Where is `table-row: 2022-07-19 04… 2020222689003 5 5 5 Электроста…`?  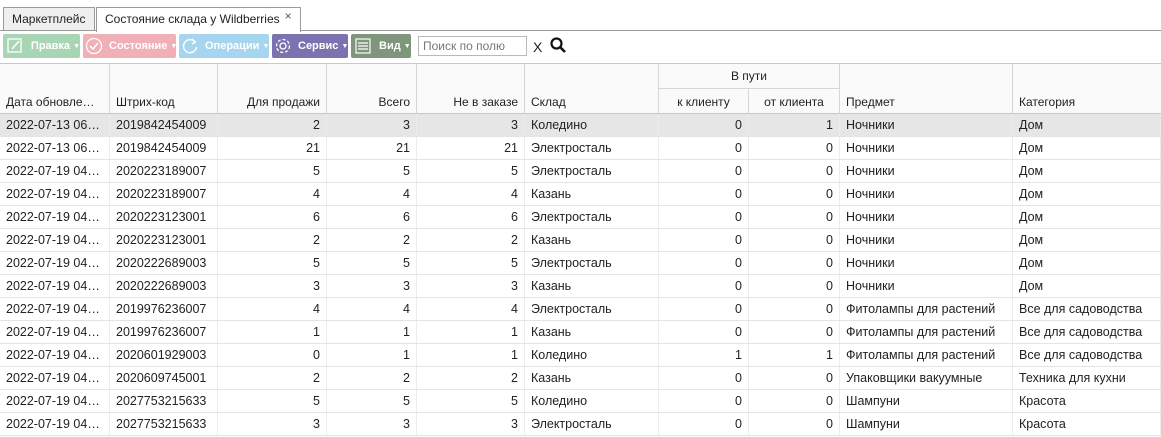 table-row: 2022-07-19 04… 2020222689003 5 5 5 Электроста… is located at coordinates (580, 263).